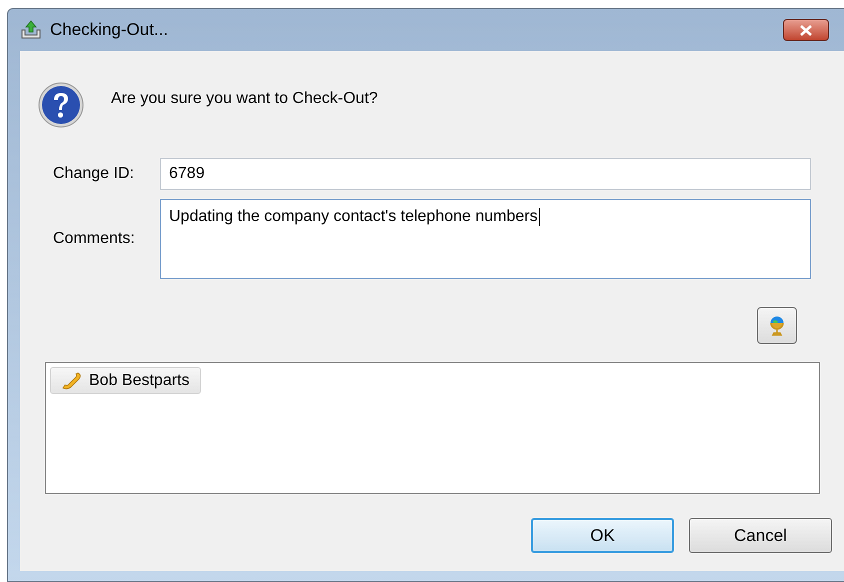 The width and height of the screenshot is (844, 582). Describe the element at coordinates (61, 105) in the screenshot. I see `question-icon` at that location.